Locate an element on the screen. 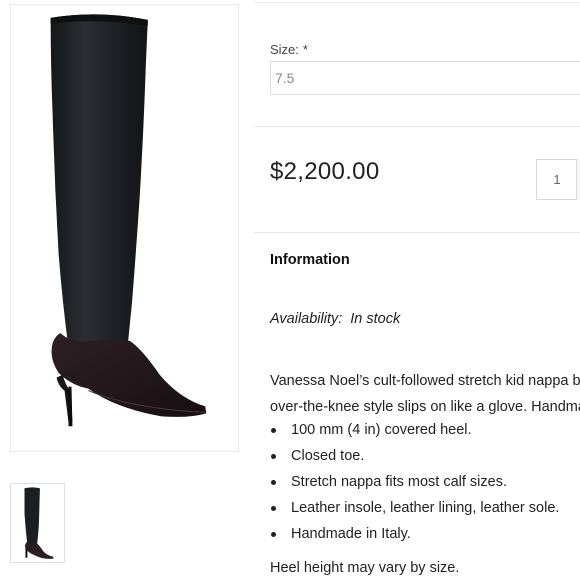 Image resolution: width=580 pixels, height=579 pixels. feature-item: 100 mm (4 in) covered heel. is located at coordinates (414, 430).